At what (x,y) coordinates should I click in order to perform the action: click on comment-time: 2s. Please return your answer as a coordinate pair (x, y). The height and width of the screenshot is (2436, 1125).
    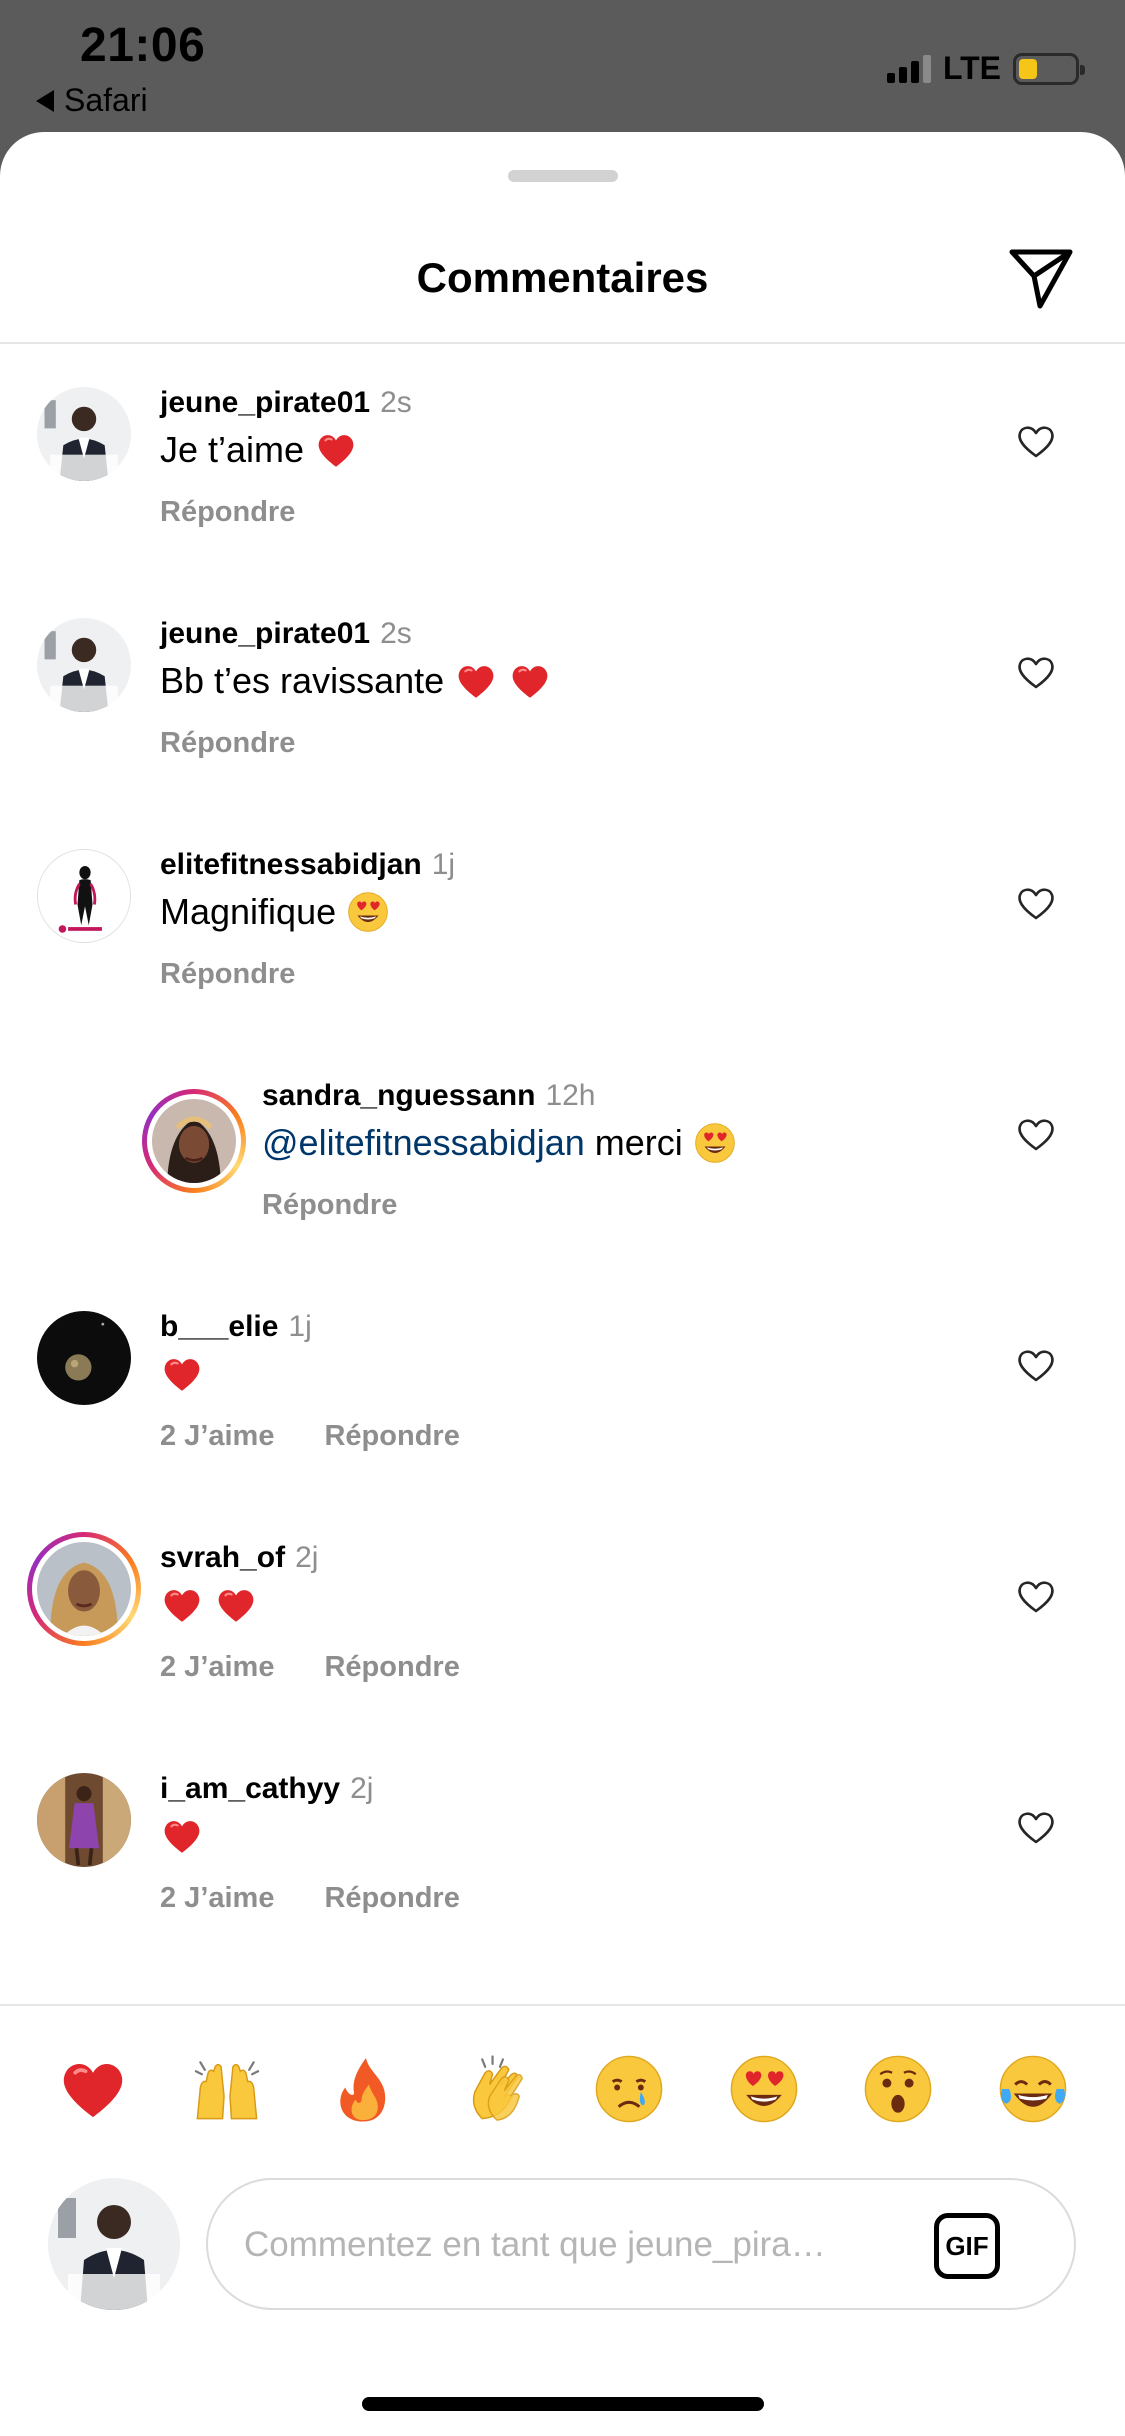
    Looking at the image, I should click on (396, 402).